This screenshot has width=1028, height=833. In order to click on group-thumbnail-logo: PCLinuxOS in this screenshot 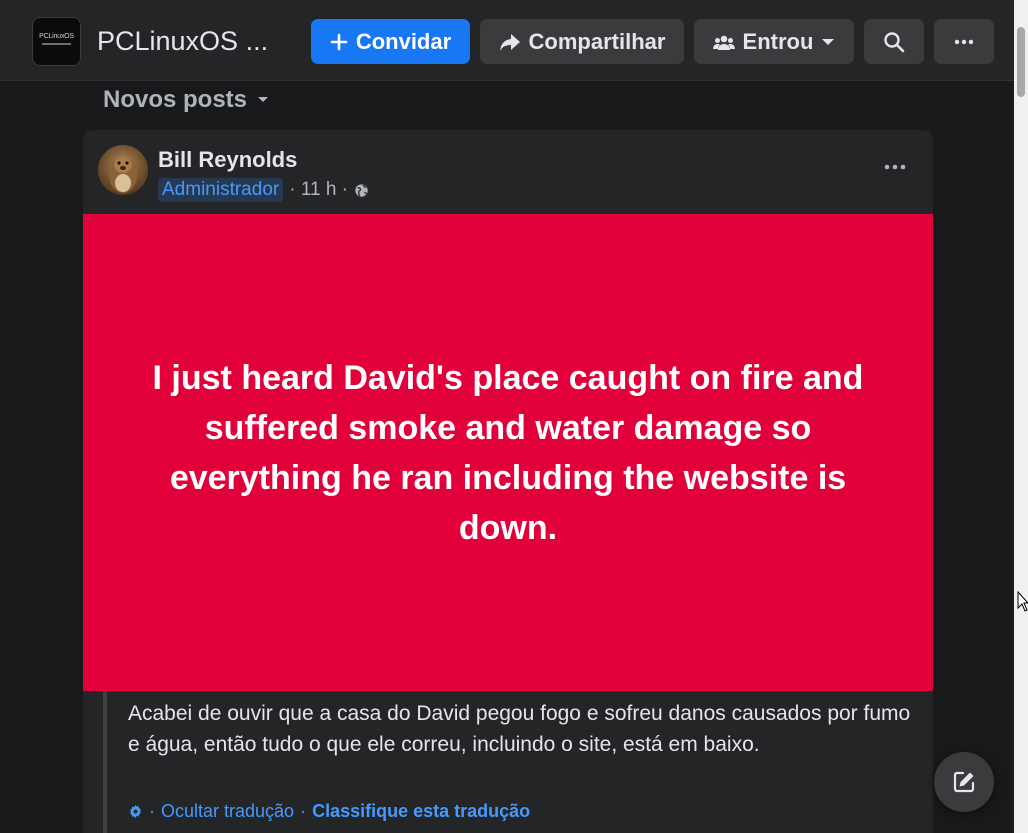, I will do `click(56, 36)`.